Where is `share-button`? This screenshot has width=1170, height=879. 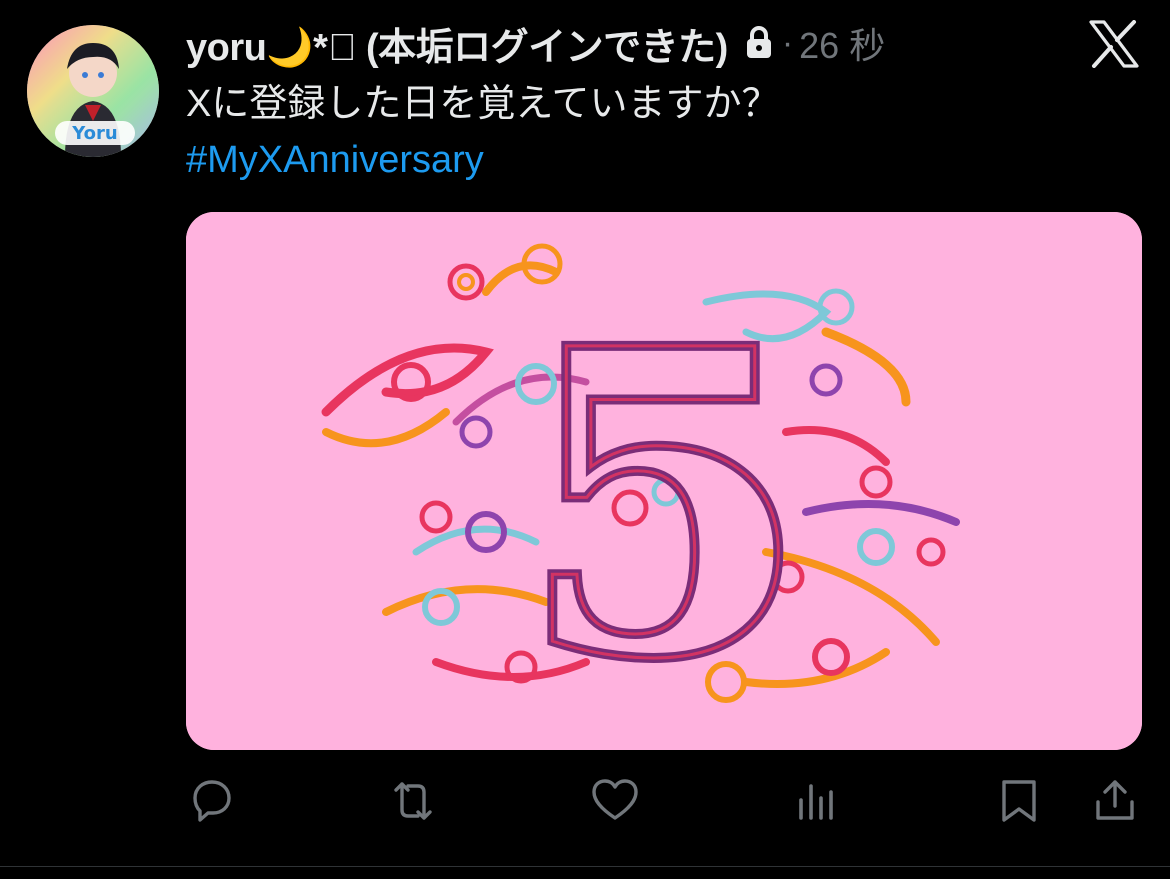 share-button is located at coordinates (1115, 801).